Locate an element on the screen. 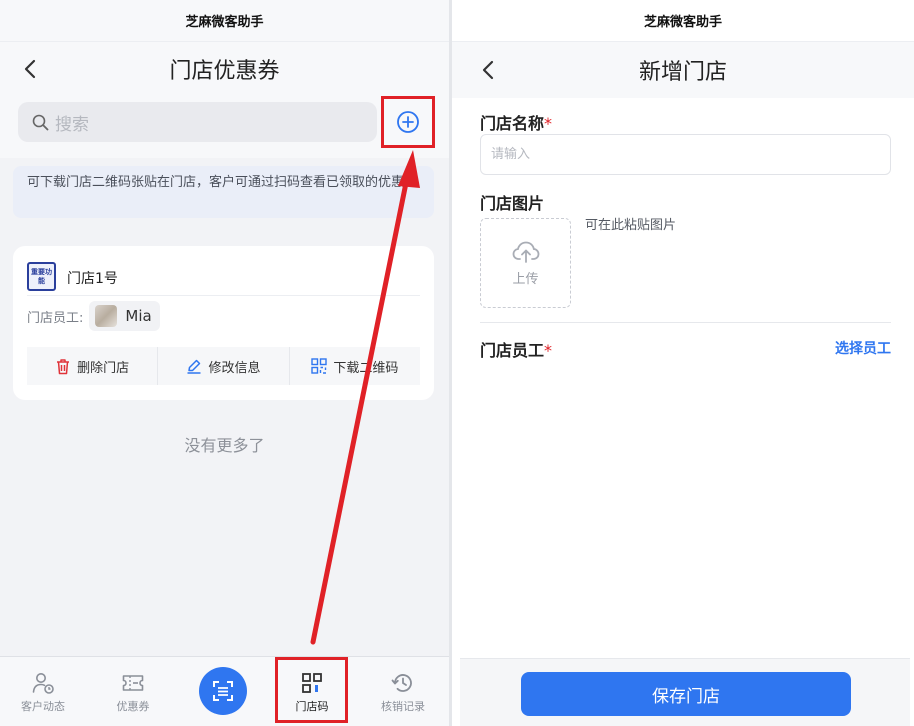 This screenshot has height=726, width=914. plus-circle-icon is located at coordinates (408, 122).